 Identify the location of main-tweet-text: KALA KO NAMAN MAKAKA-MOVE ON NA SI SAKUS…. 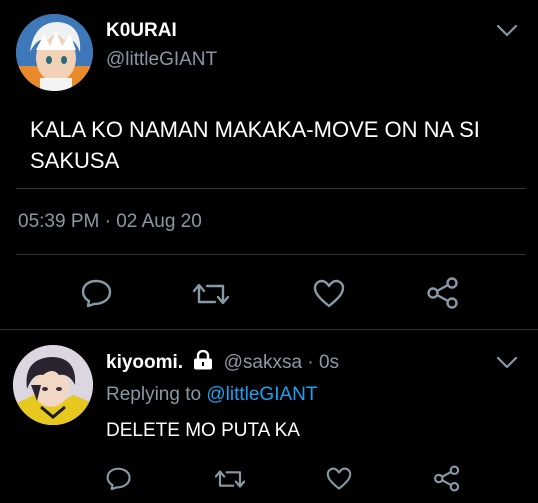
(255, 145).